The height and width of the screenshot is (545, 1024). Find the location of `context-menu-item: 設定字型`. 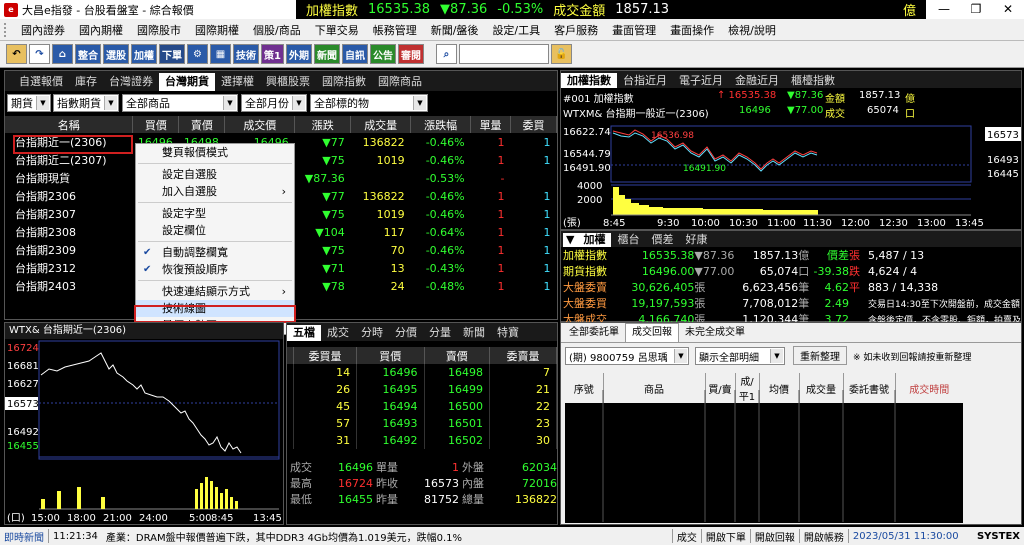

context-menu-item: 設定字型 is located at coordinates (215, 213).